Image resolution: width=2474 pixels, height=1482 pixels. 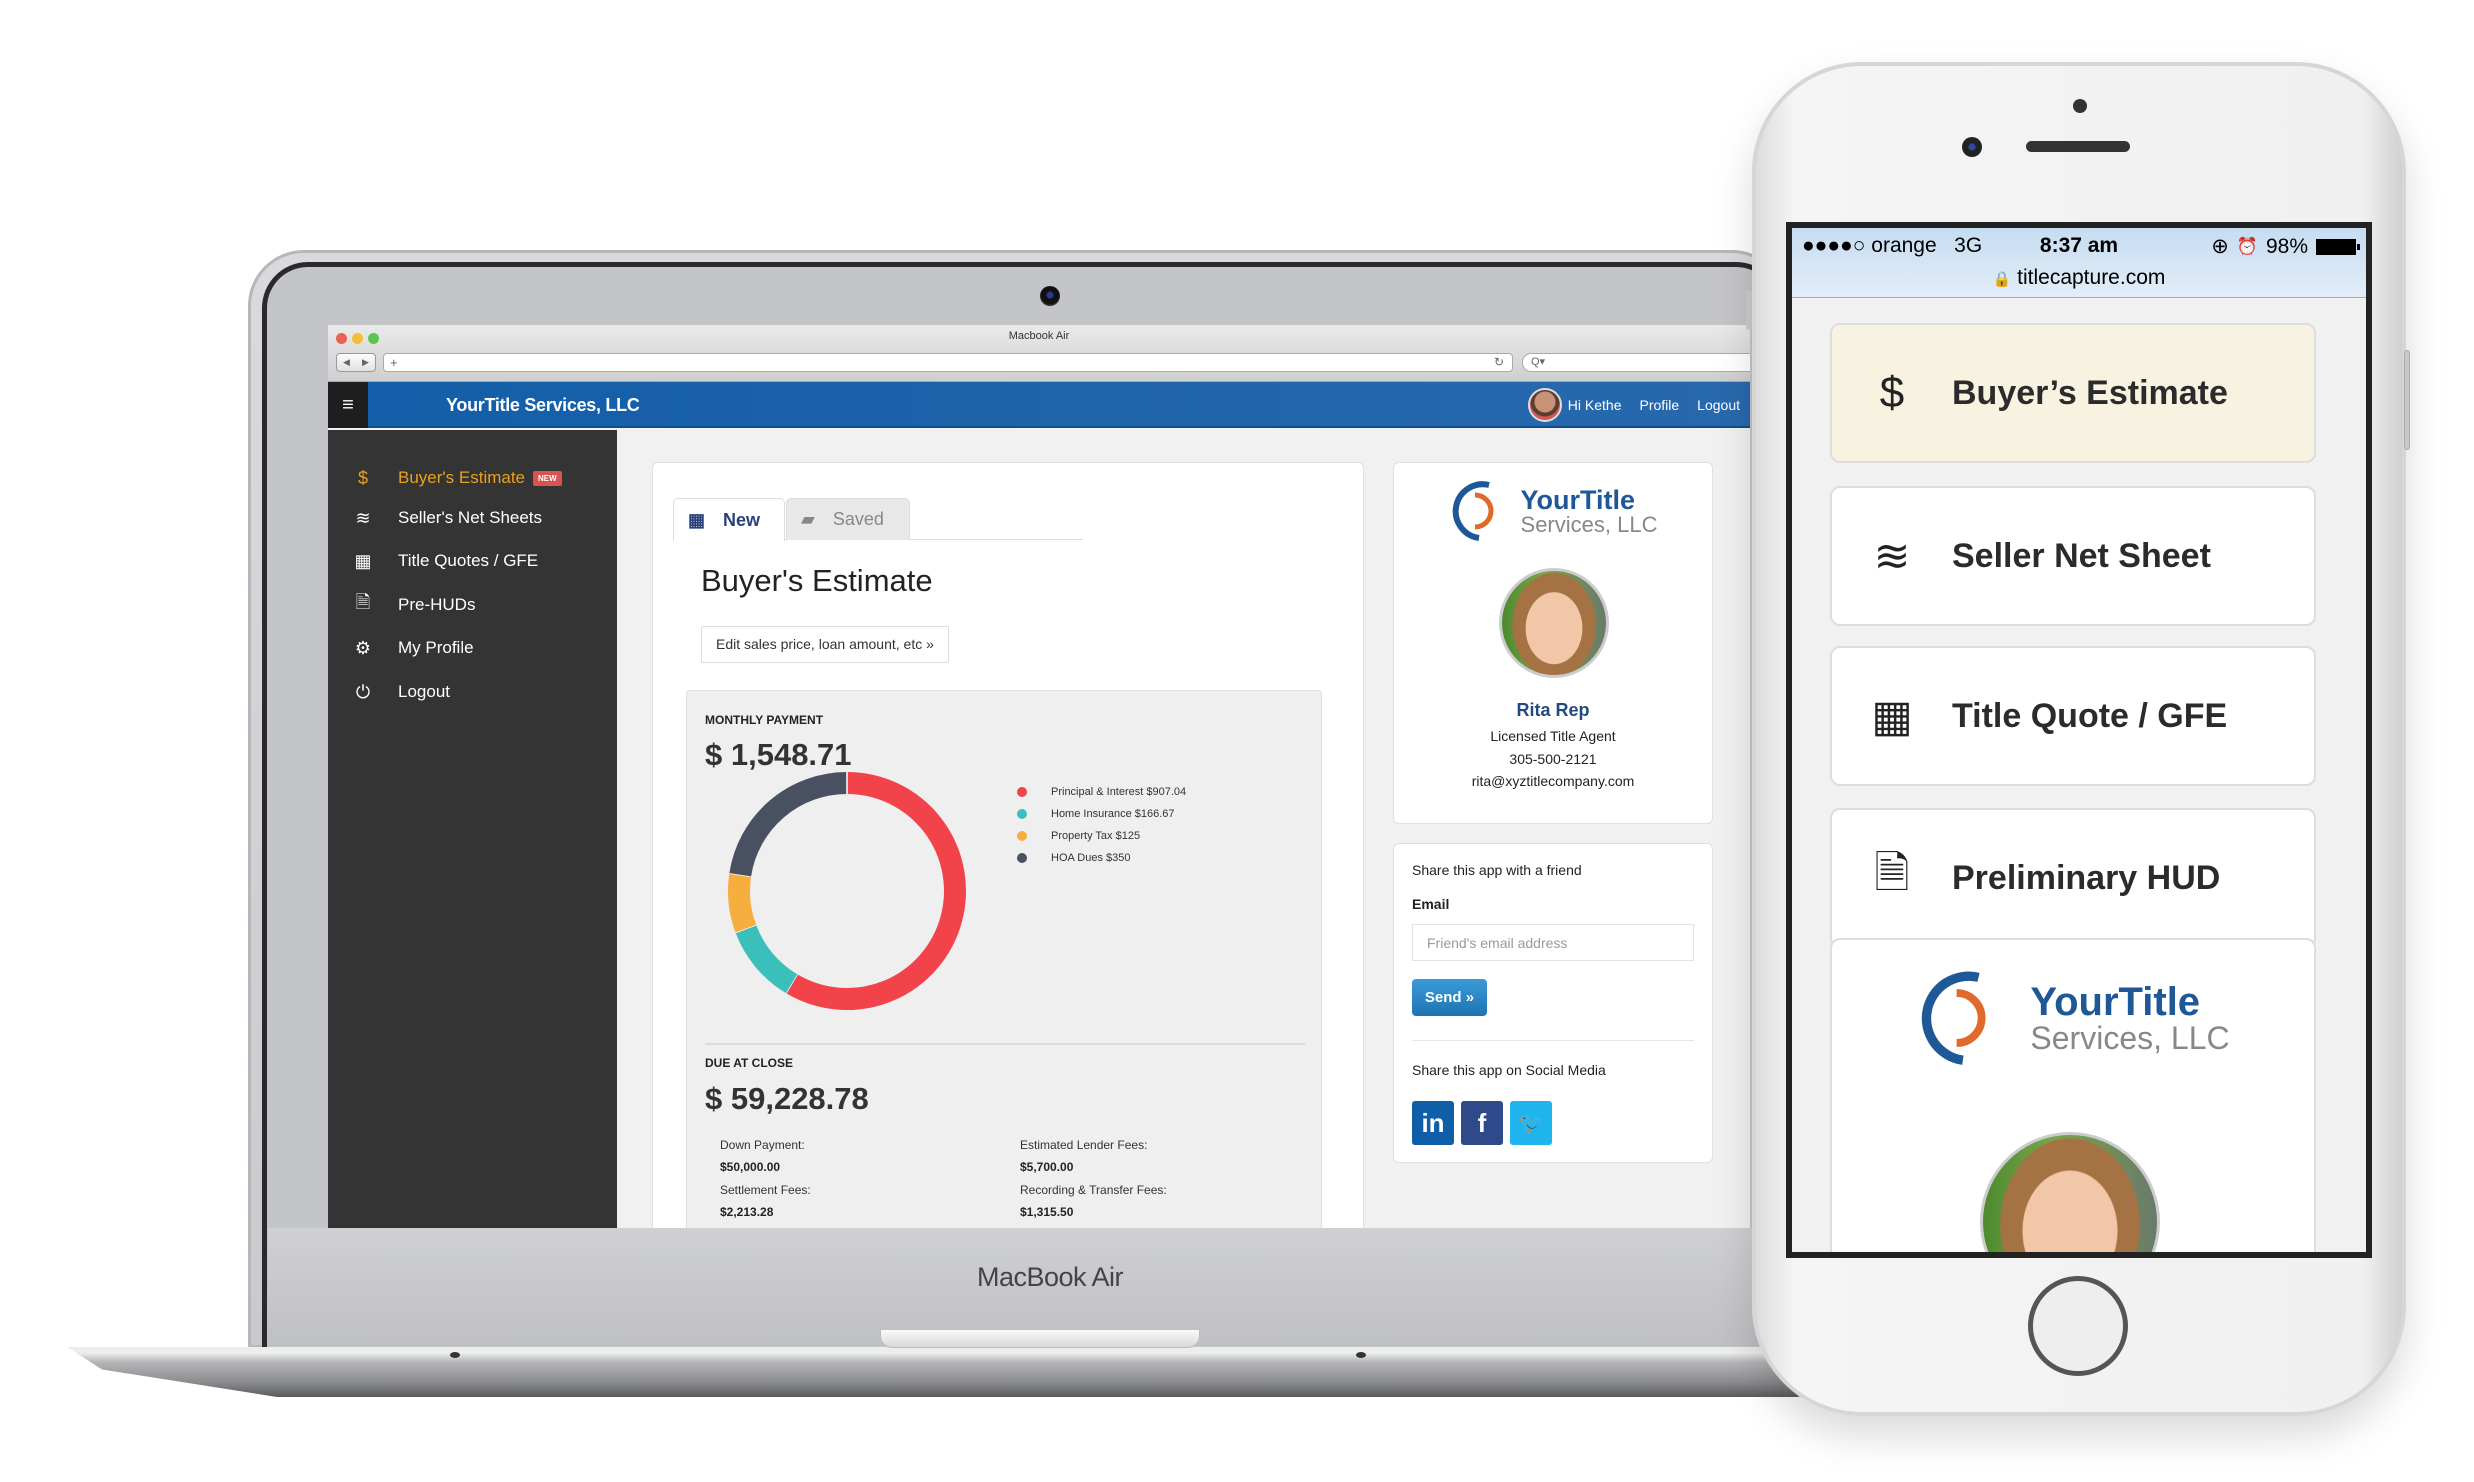 I want to click on monthly-payment-donut-chart, so click(x=847, y=891).